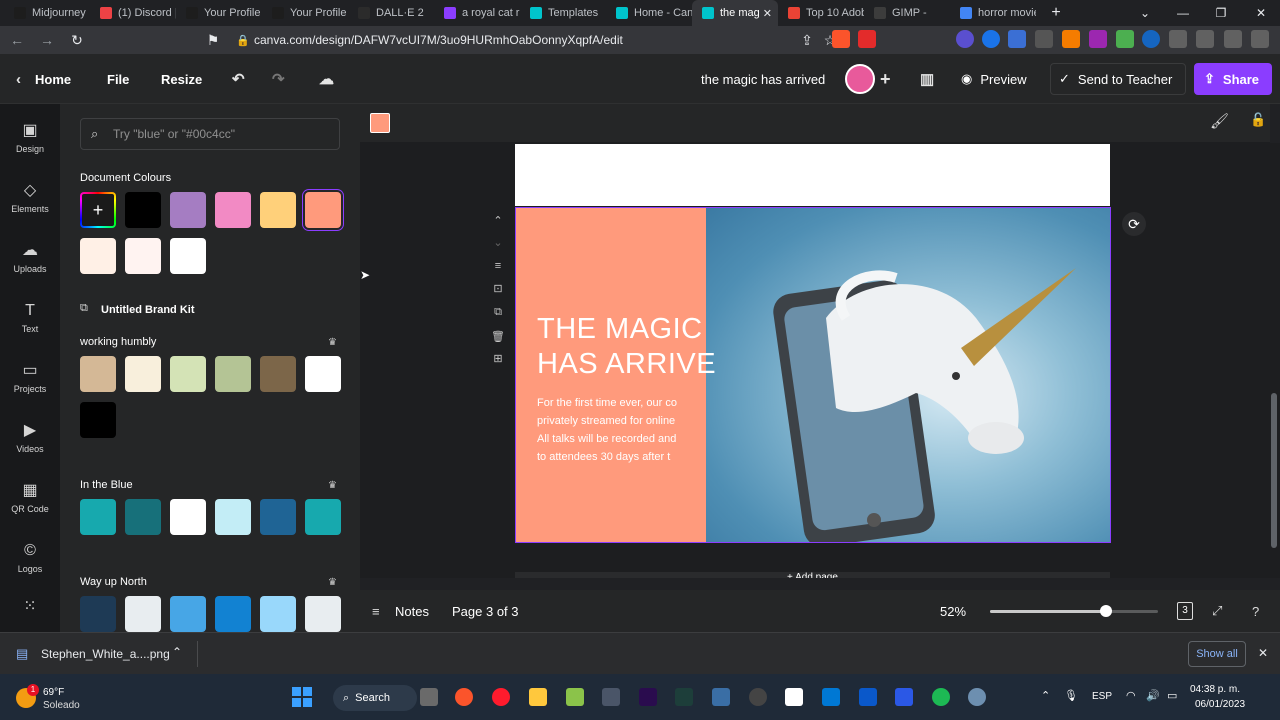 This screenshot has height=720, width=1280. What do you see at coordinates (794, 697) in the screenshot?
I see `app-icon-white` at bounding box center [794, 697].